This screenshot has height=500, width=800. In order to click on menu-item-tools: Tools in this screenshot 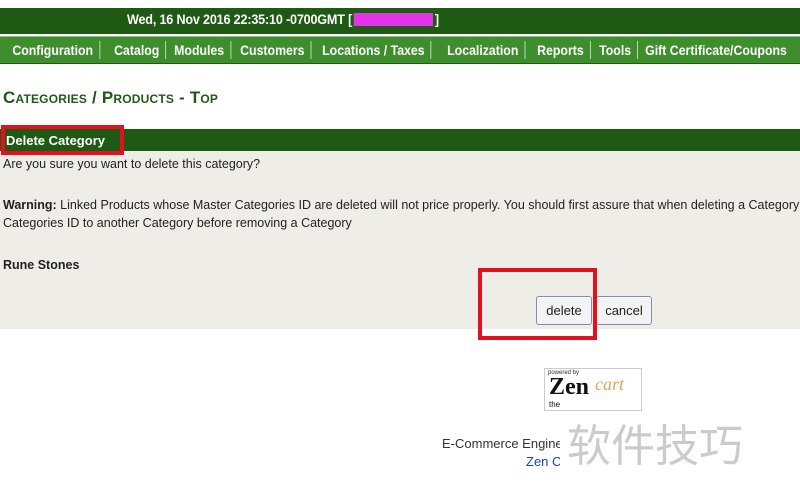, I will do `click(616, 50)`.